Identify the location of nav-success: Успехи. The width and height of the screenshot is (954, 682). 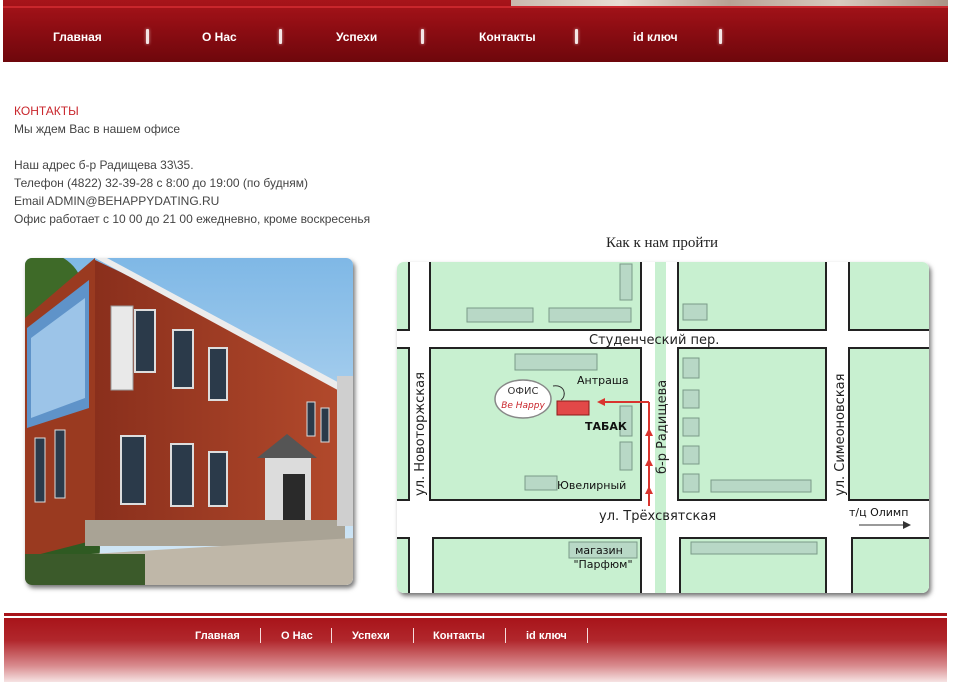
(356, 37).